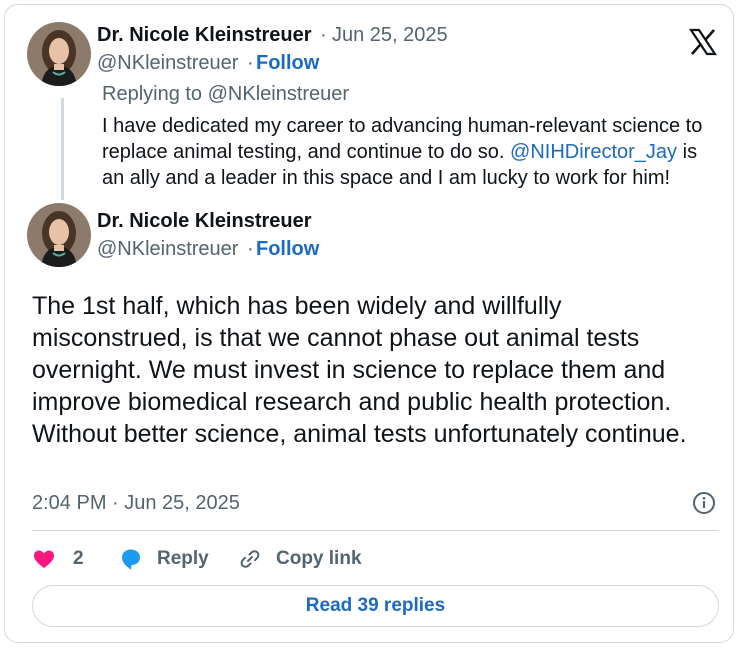 This screenshot has height=648, width=740. I want to click on replying-to-label: Replying to @NKleinstreuer, so click(226, 94).